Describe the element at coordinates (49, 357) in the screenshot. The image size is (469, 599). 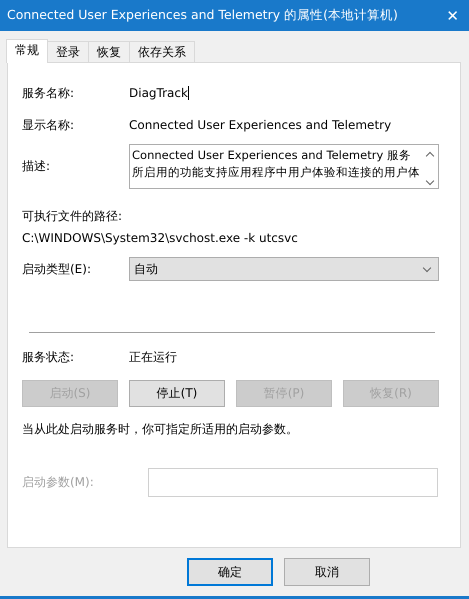
I see `field-label: 服务状态:` at that location.